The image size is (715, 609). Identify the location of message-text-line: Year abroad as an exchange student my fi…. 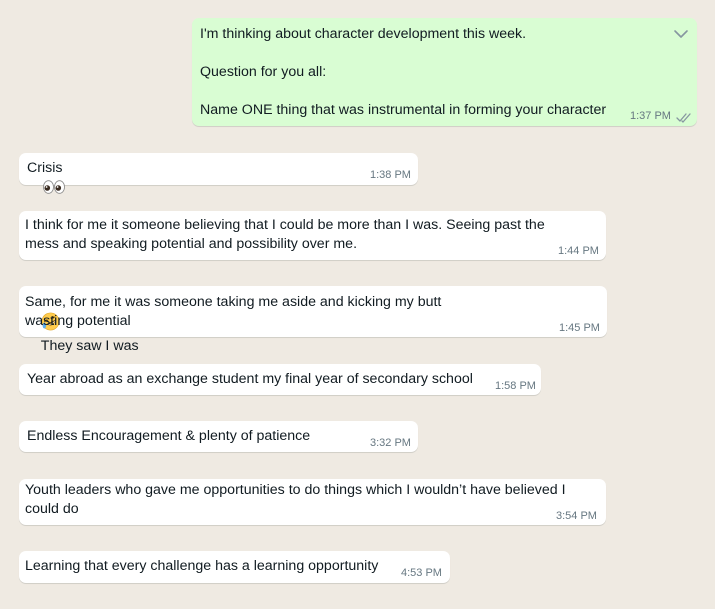
(250, 379).